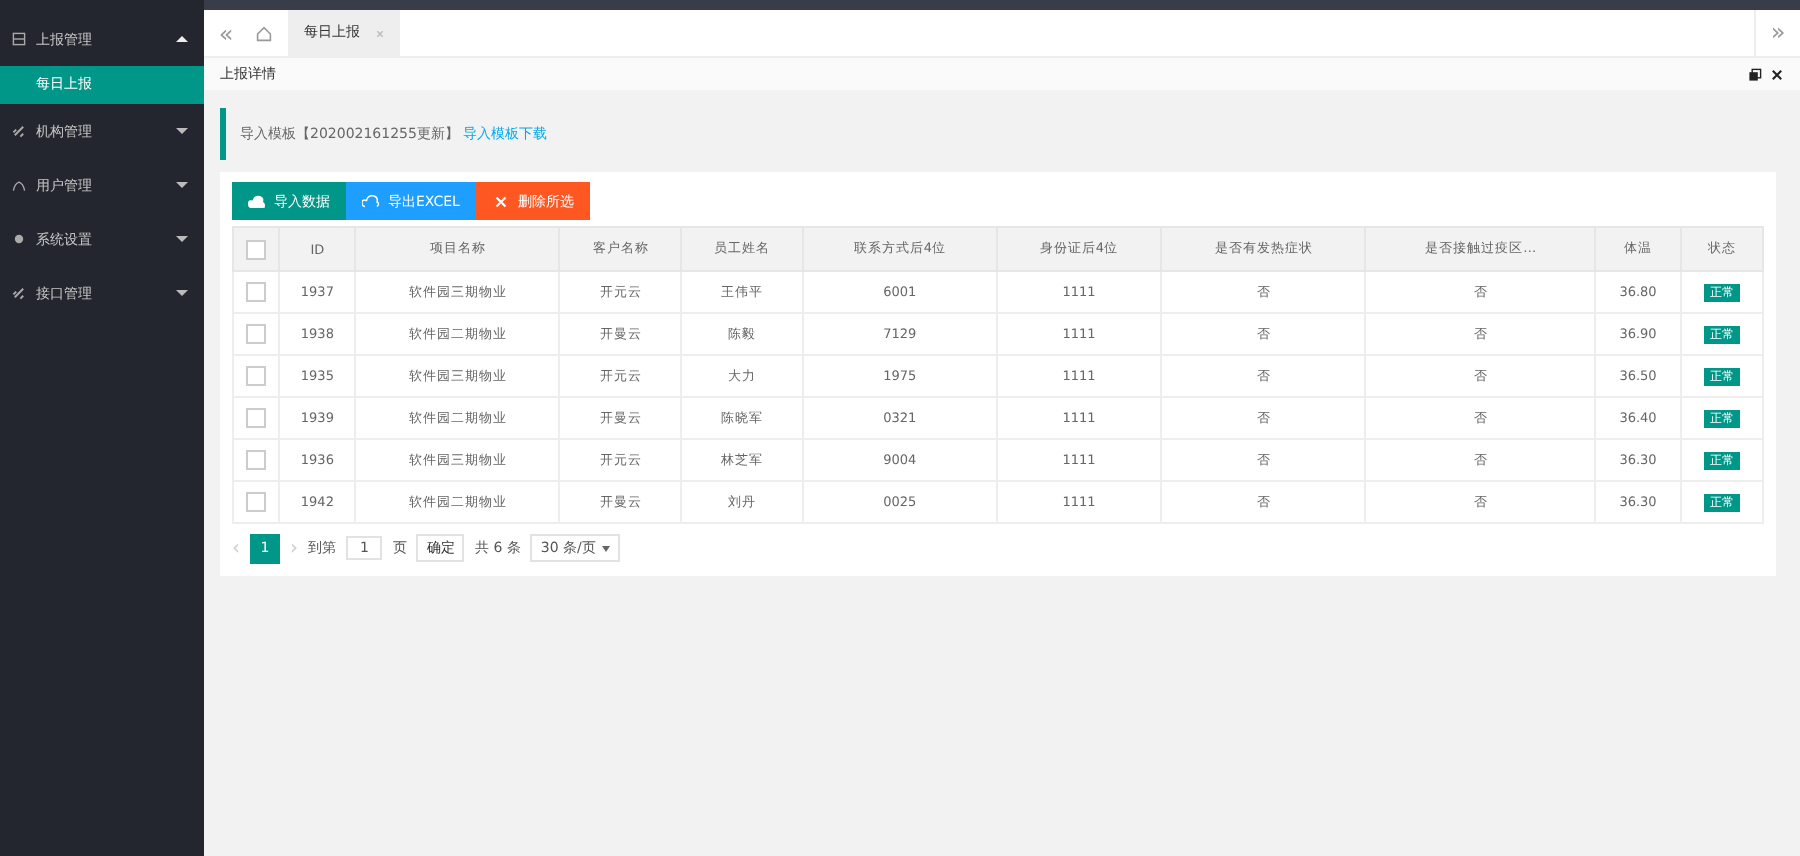 The width and height of the screenshot is (1800, 856). I want to click on cloud-upload-icon, so click(257, 201).